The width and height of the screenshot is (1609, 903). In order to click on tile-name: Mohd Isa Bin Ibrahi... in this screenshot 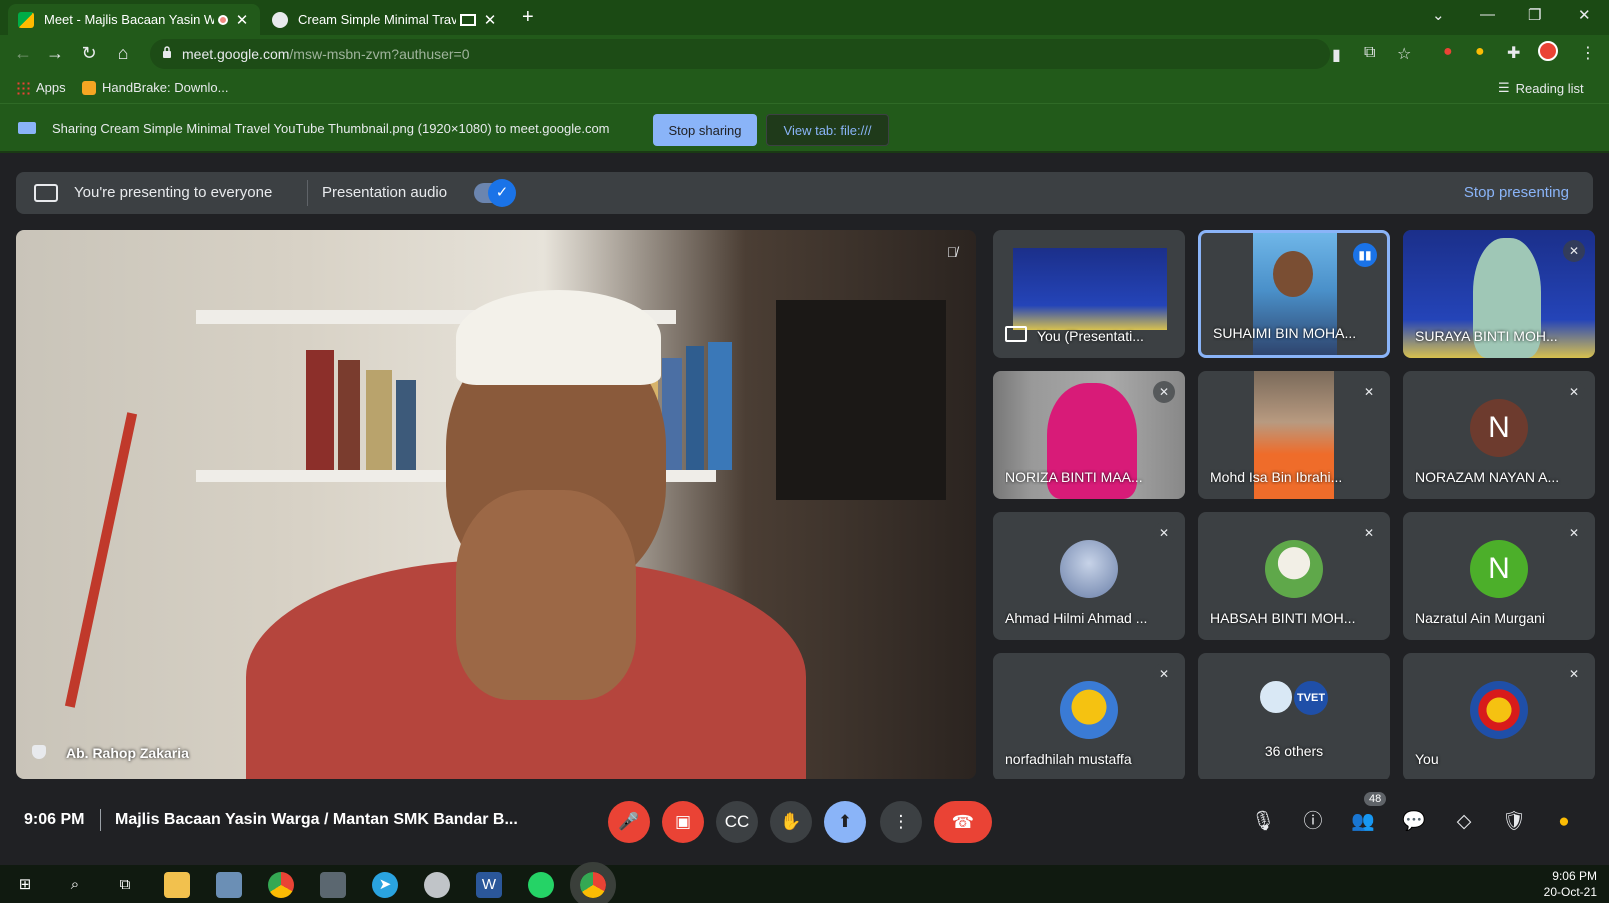, I will do `click(1276, 477)`.